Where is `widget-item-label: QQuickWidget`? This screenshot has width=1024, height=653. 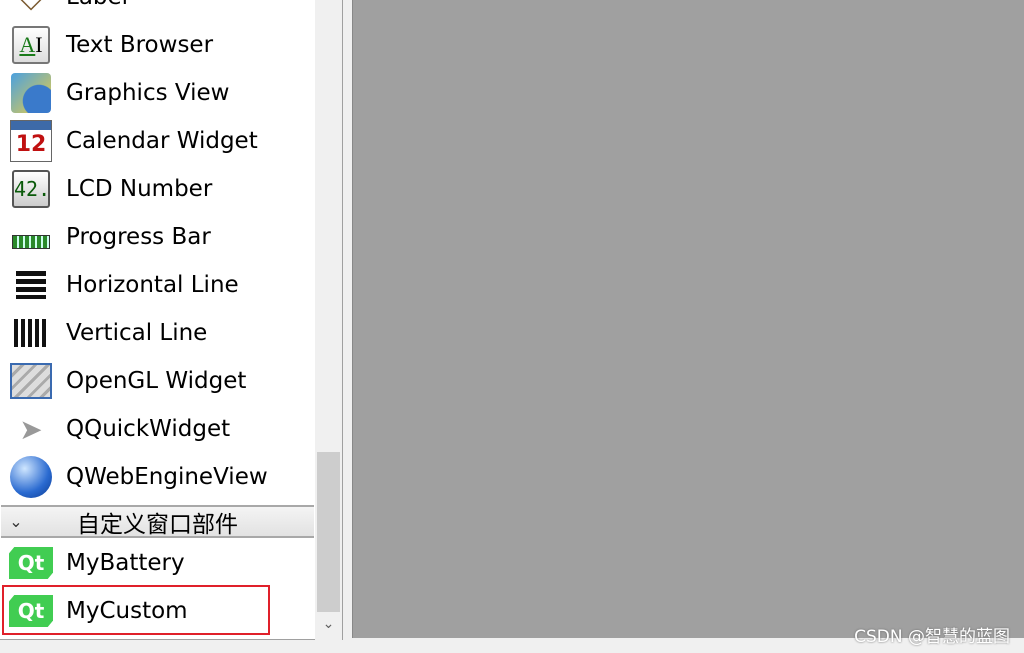 widget-item-label: QQuickWidget is located at coordinates (148, 429).